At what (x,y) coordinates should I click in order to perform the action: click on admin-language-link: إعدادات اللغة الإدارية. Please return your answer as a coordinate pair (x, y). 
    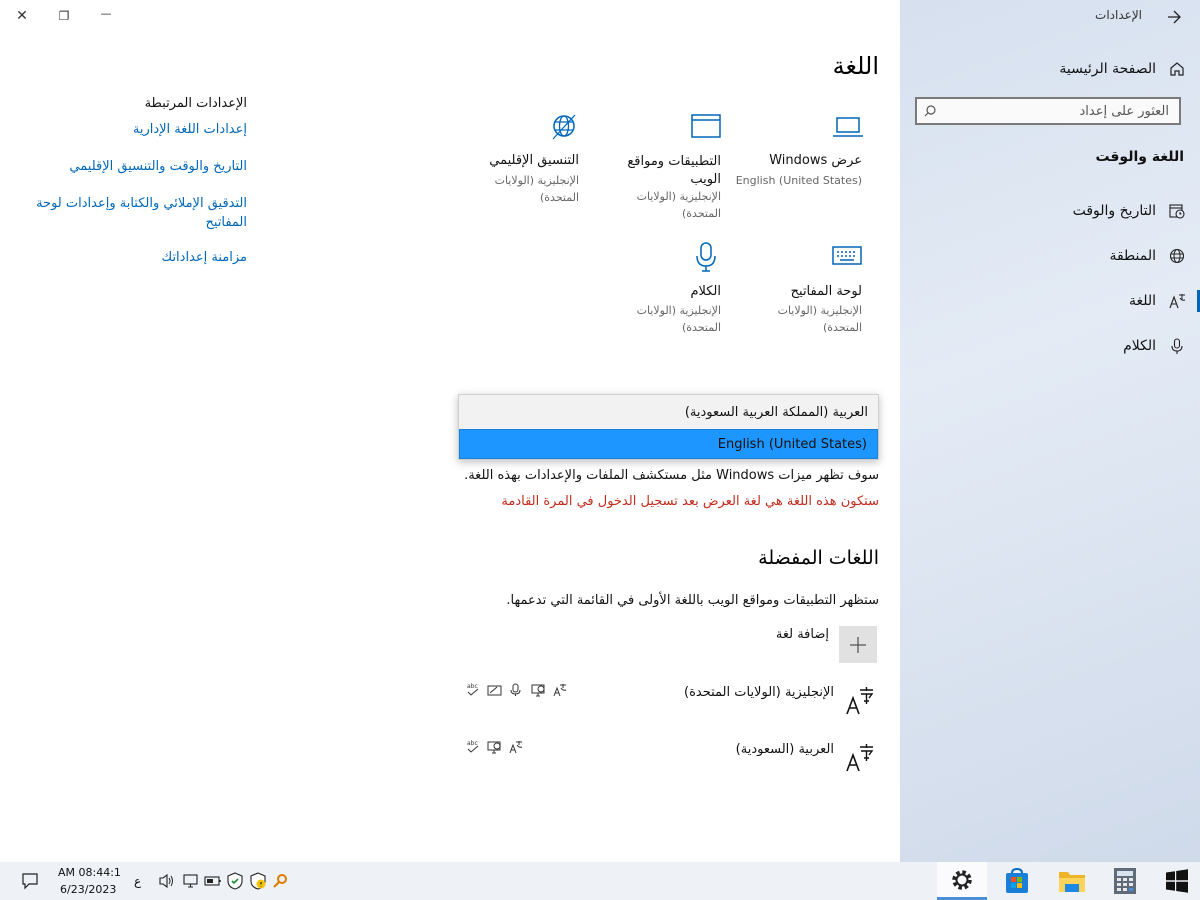
    Looking at the image, I should click on (190, 129).